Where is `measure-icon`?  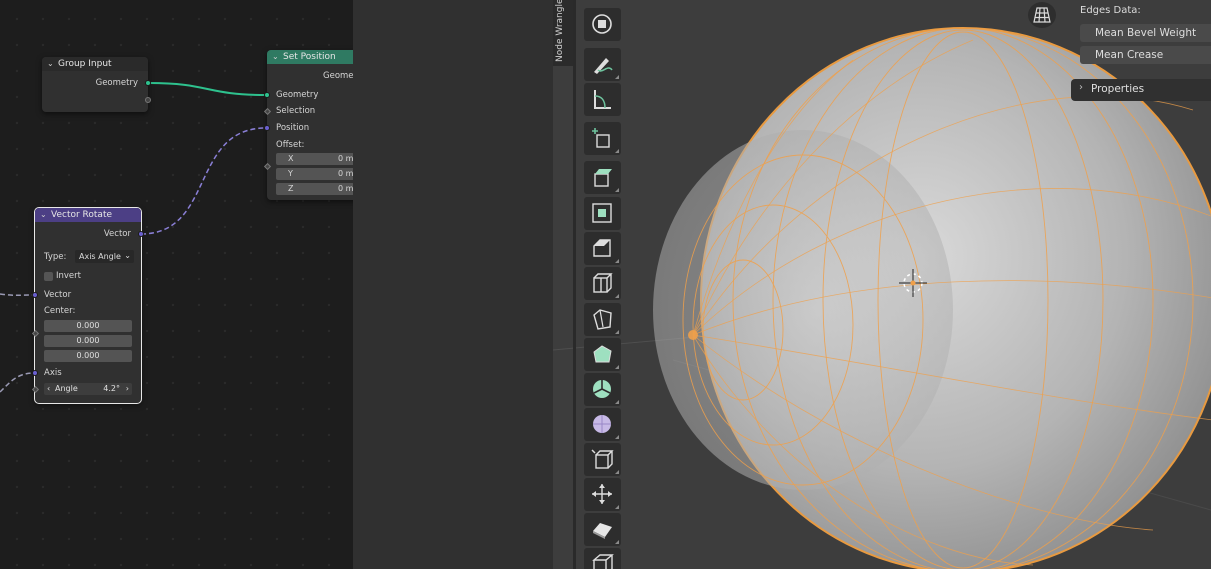
measure-icon is located at coordinates (602, 99).